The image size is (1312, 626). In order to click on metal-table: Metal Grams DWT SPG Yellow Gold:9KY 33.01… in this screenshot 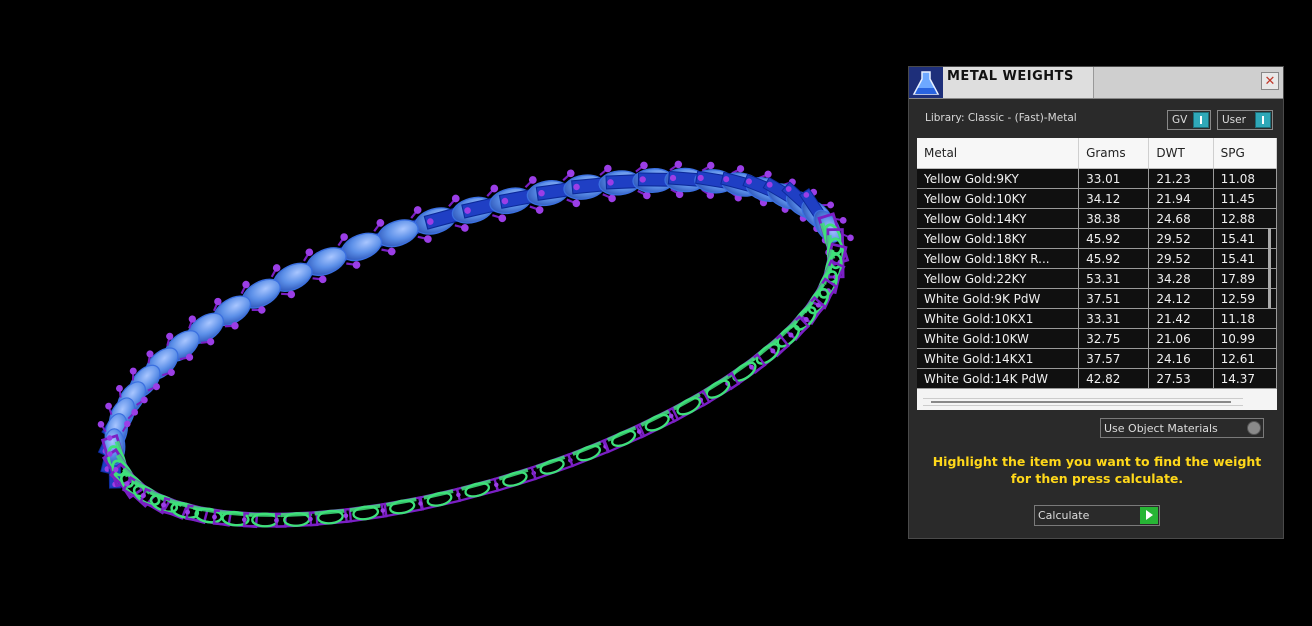, I will do `click(1097, 263)`.